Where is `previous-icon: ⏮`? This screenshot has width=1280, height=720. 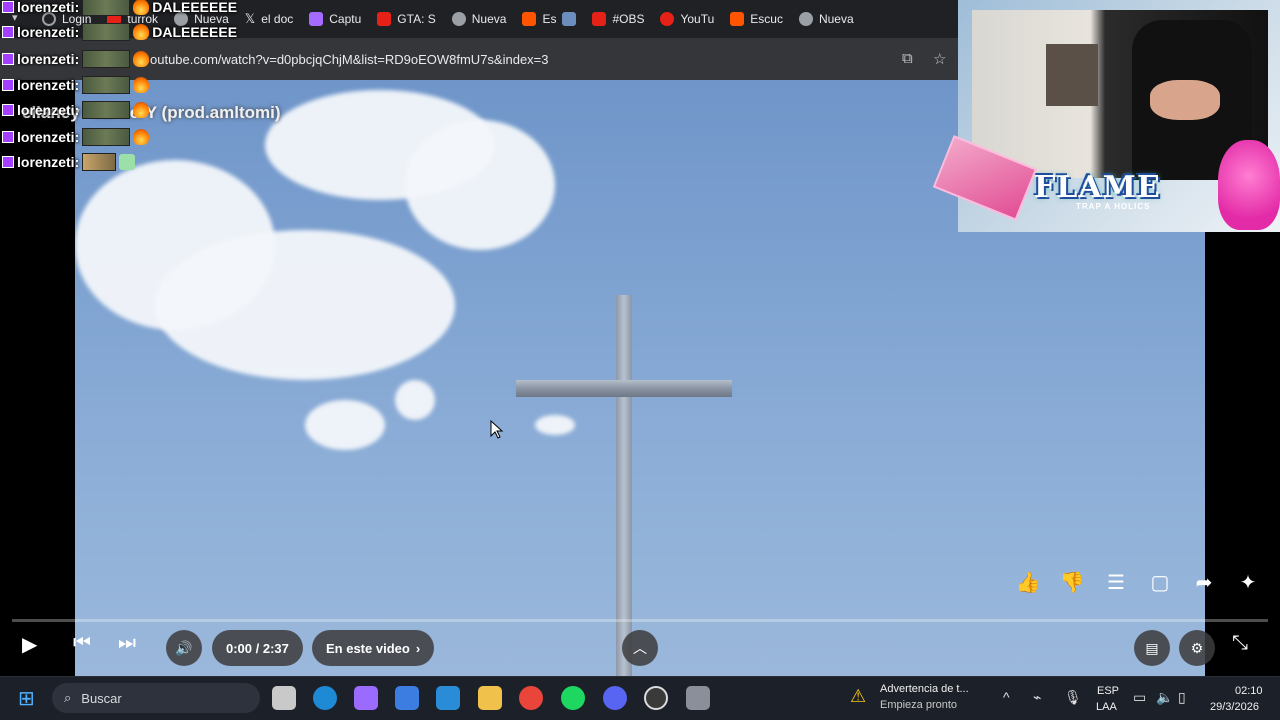
previous-icon: ⏮ is located at coordinates (82, 643).